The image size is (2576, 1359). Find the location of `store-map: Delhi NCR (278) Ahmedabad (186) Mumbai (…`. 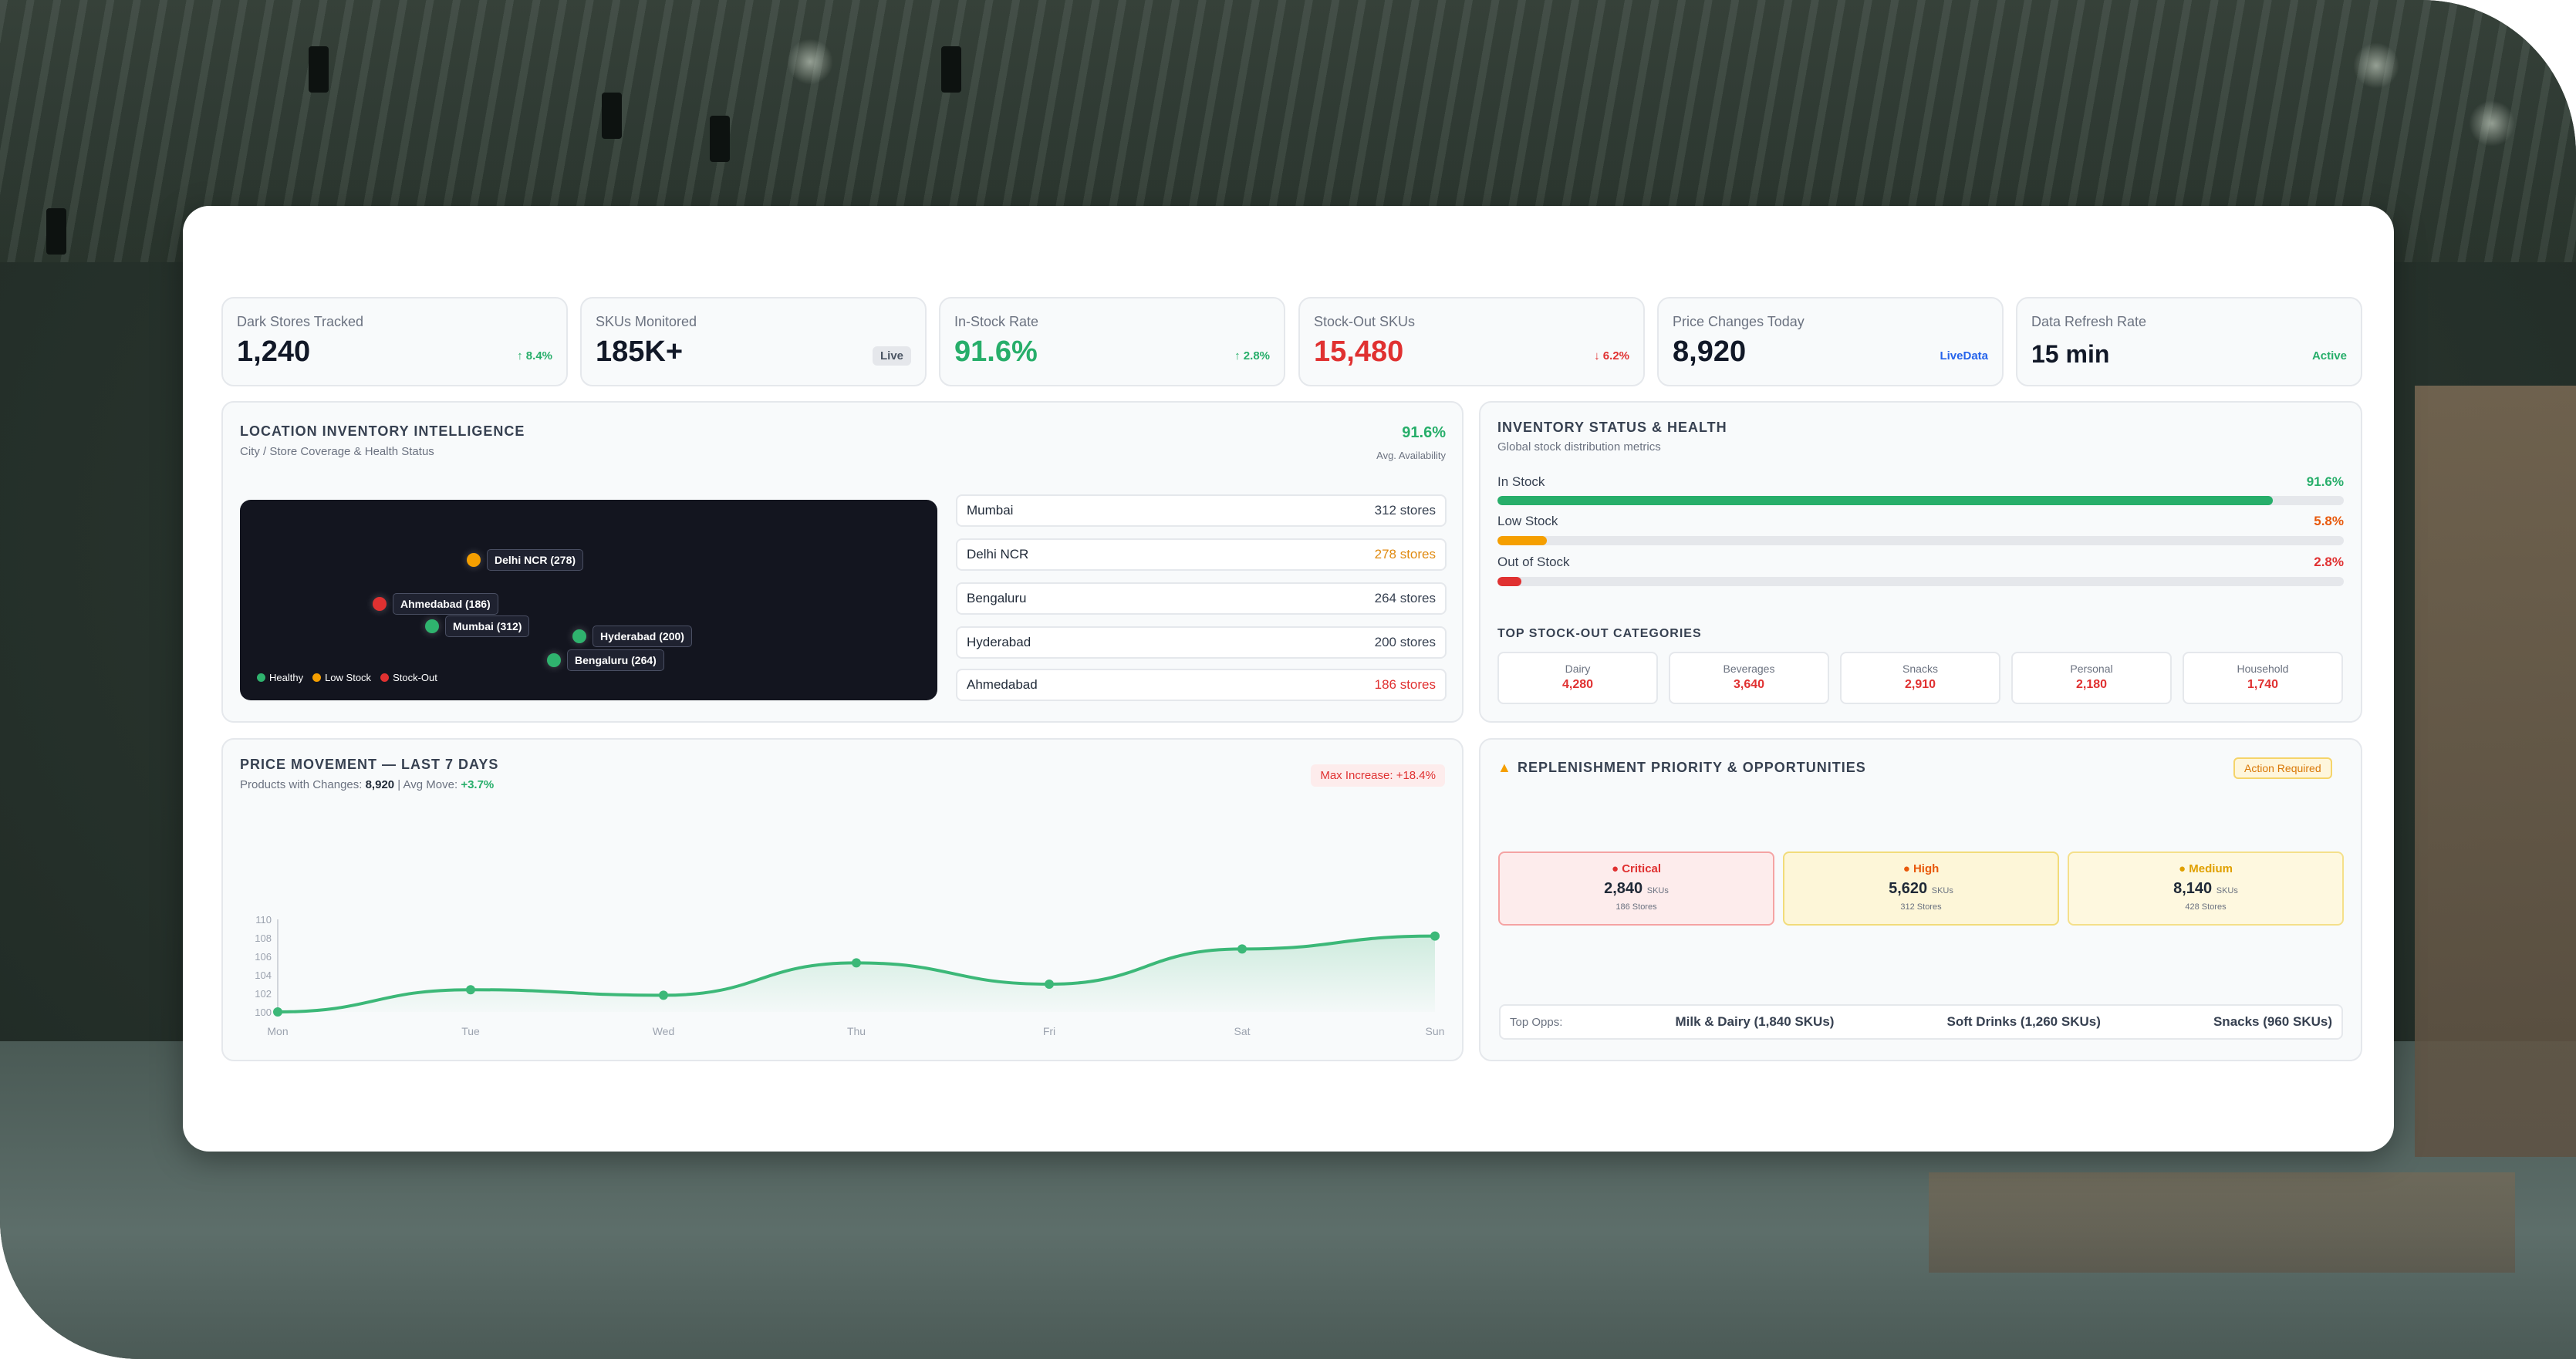

store-map: Delhi NCR (278) Ahmedabad (186) Mumbai (… is located at coordinates (588, 600).